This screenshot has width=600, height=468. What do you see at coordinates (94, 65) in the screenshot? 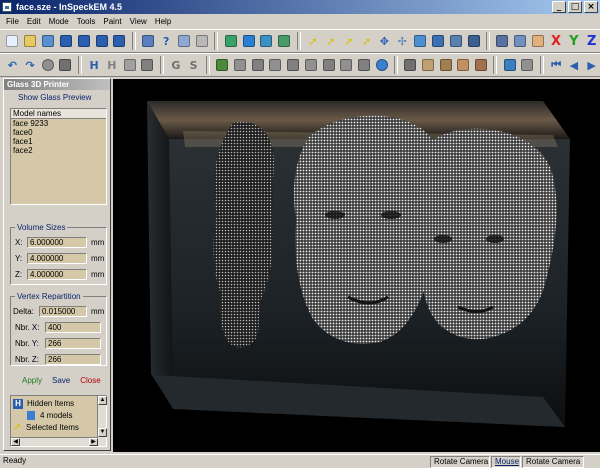
I see `hide-icon: H` at bounding box center [94, 65].